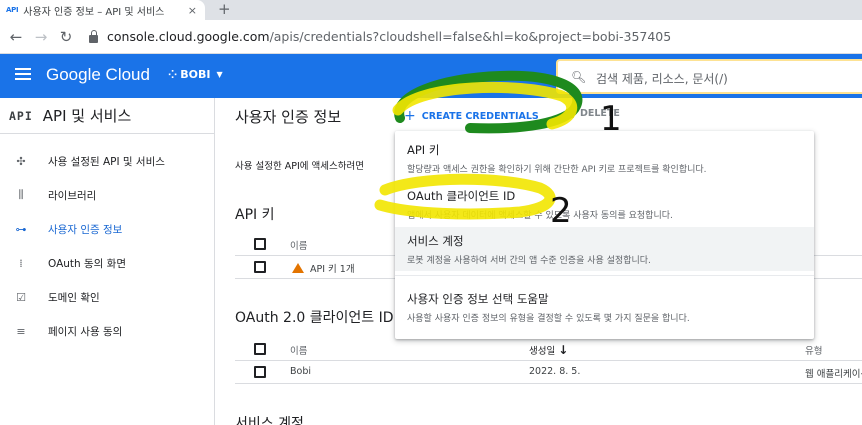  I want to click on browser-tab: API 사용자 인증 정보 – API 및 서비스 ×, so click(102, 10).